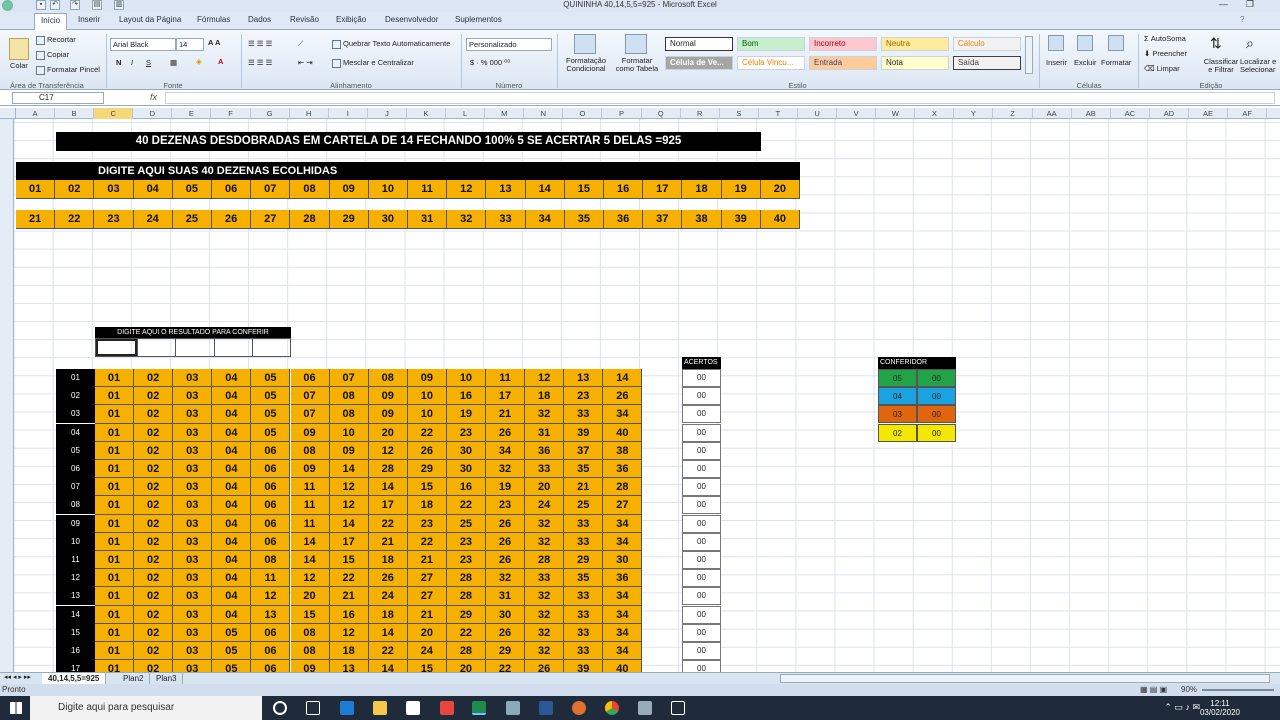 This screenshot has height=720, width=1280. Describe the element at coordinates (214, 42) in the screenshot. I see `grow-font-icon: A A` at that location.